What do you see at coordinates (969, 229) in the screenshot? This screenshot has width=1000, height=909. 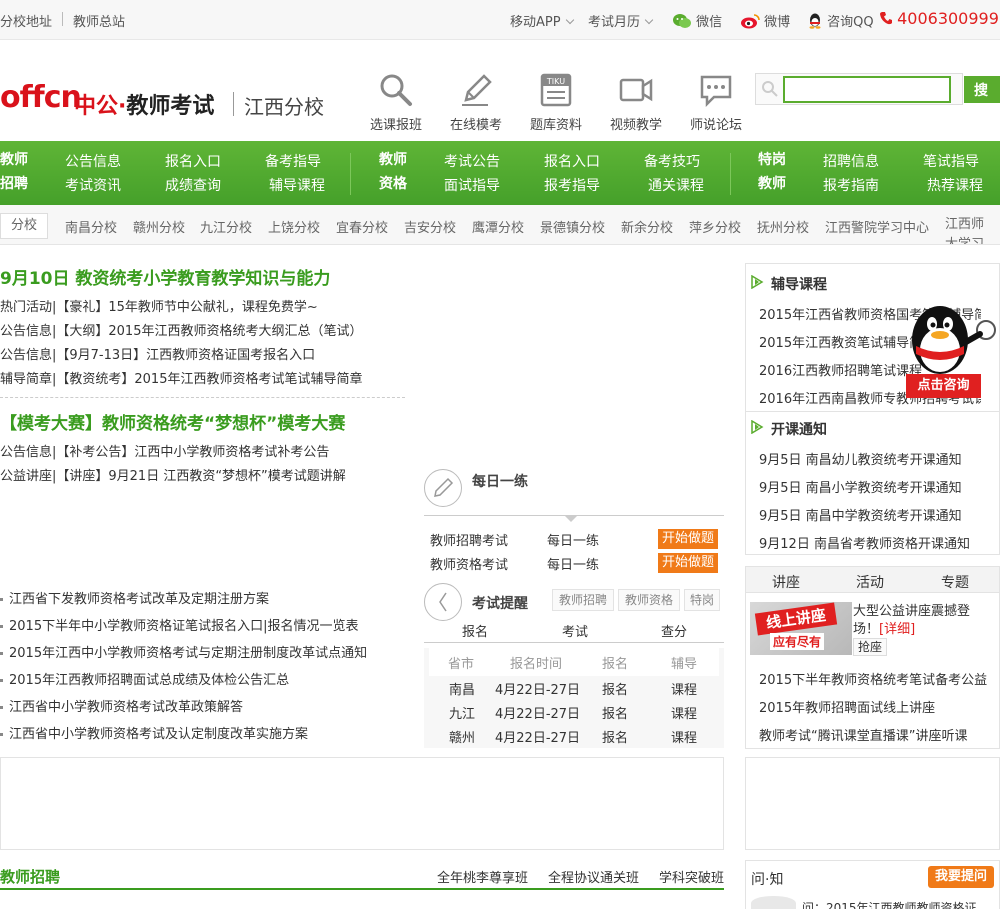 I see `branch-link: 江西师大学习` at bounding box center [969, 229].